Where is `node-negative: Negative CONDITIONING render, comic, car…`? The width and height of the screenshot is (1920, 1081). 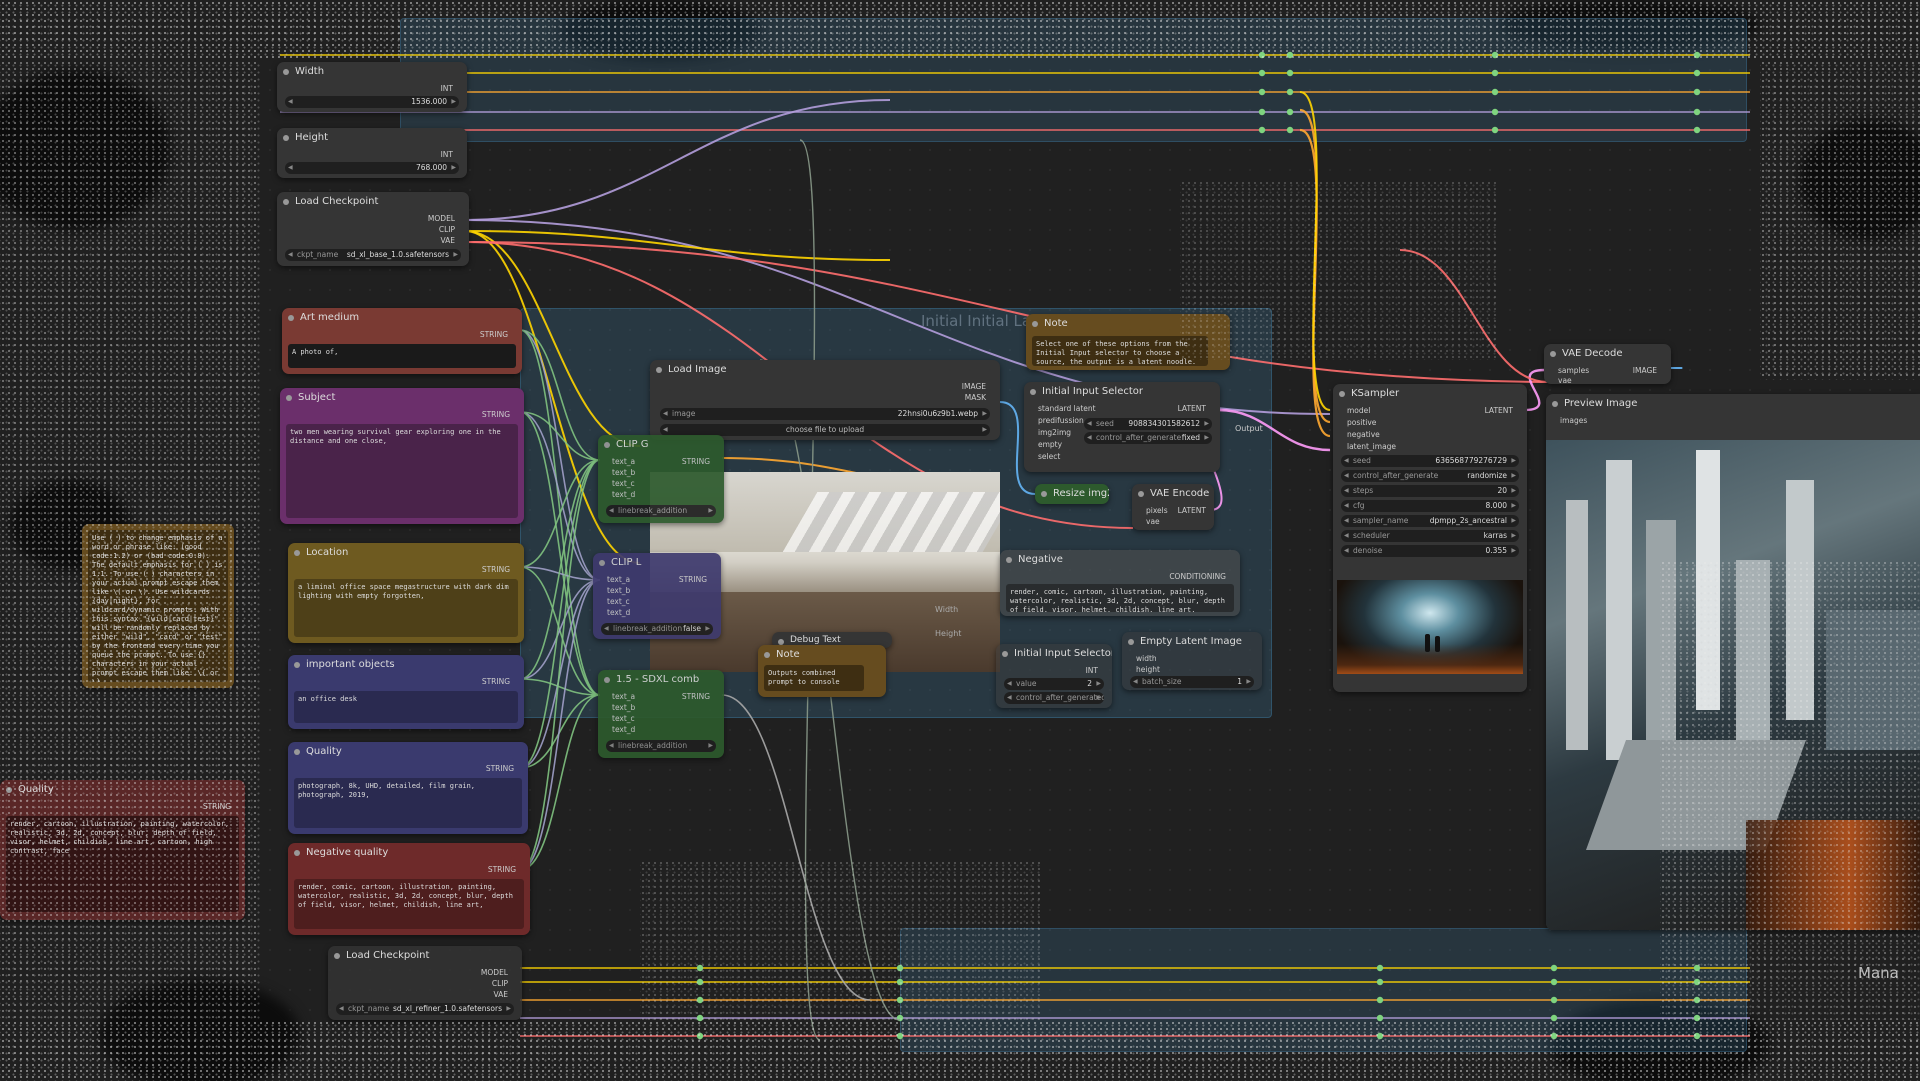 node-negative: Negative CONDITIONING render, comic, car… is located at coordinates (1120, 583).